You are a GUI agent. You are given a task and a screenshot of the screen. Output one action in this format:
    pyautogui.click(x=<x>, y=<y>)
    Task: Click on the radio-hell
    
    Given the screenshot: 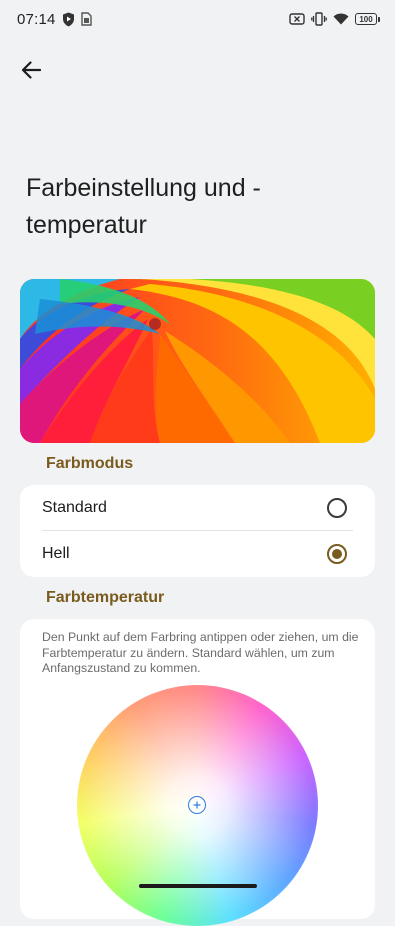 What is the action you would take?
    pyautogui.click(x=337, y=554)
    